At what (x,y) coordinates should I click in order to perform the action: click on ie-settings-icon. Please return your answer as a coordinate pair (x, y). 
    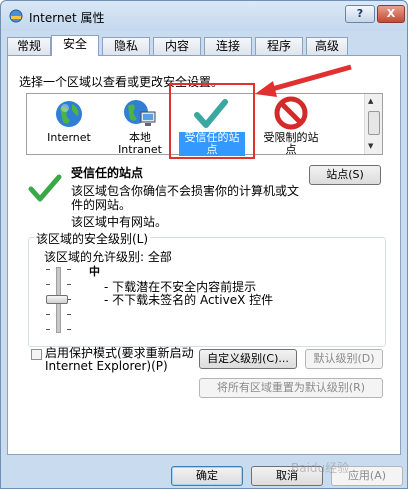
    Looking at the image, I should click on (16, 16).